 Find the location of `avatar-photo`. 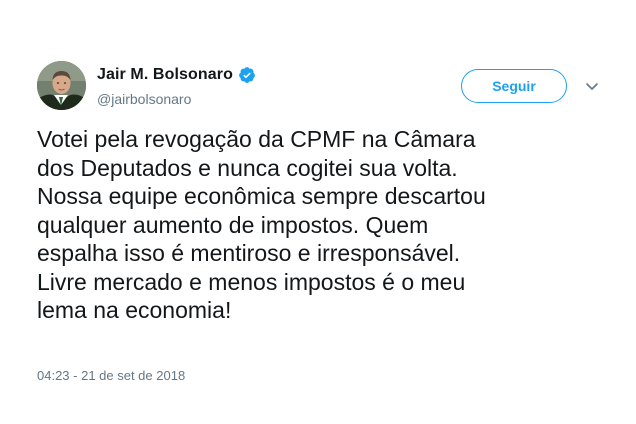

avatar-photo is located at coordinates (61, 85).